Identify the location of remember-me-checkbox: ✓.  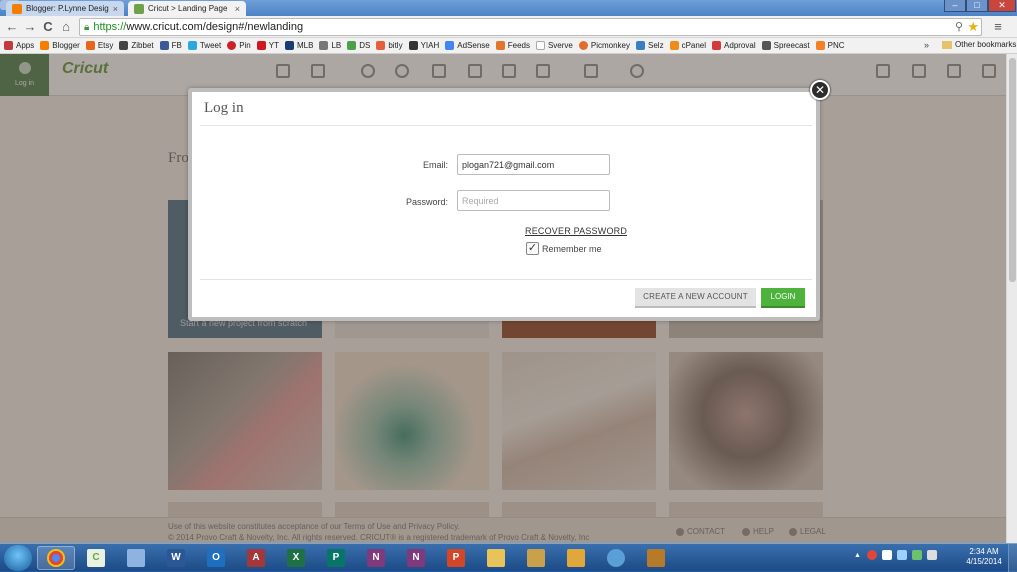
(532, 248).